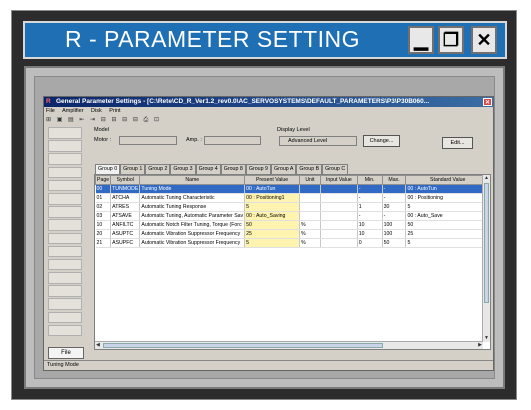  I want to click on header-min: Min., so click(369, 180).